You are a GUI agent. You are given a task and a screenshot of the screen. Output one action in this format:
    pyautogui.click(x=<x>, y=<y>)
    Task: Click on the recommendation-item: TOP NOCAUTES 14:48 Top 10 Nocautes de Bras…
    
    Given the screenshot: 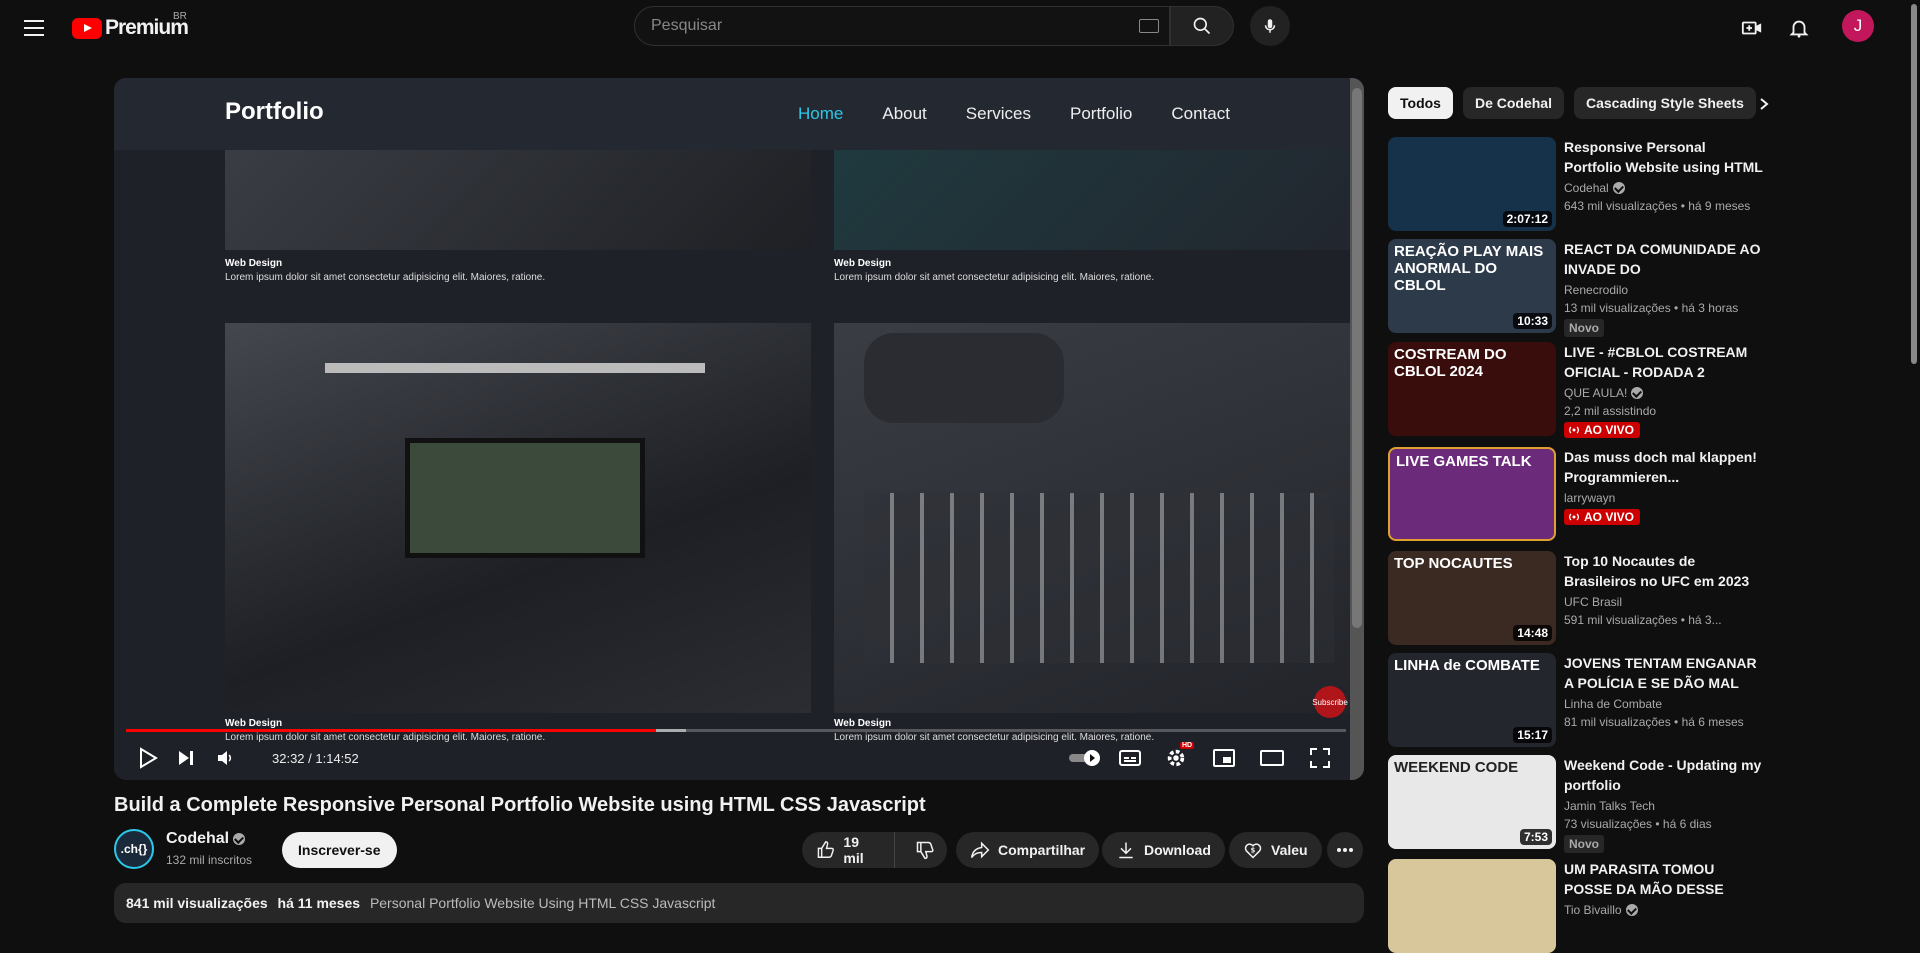 What is the action you would take?
    pyautogui.click(x=1588, y=598)
    